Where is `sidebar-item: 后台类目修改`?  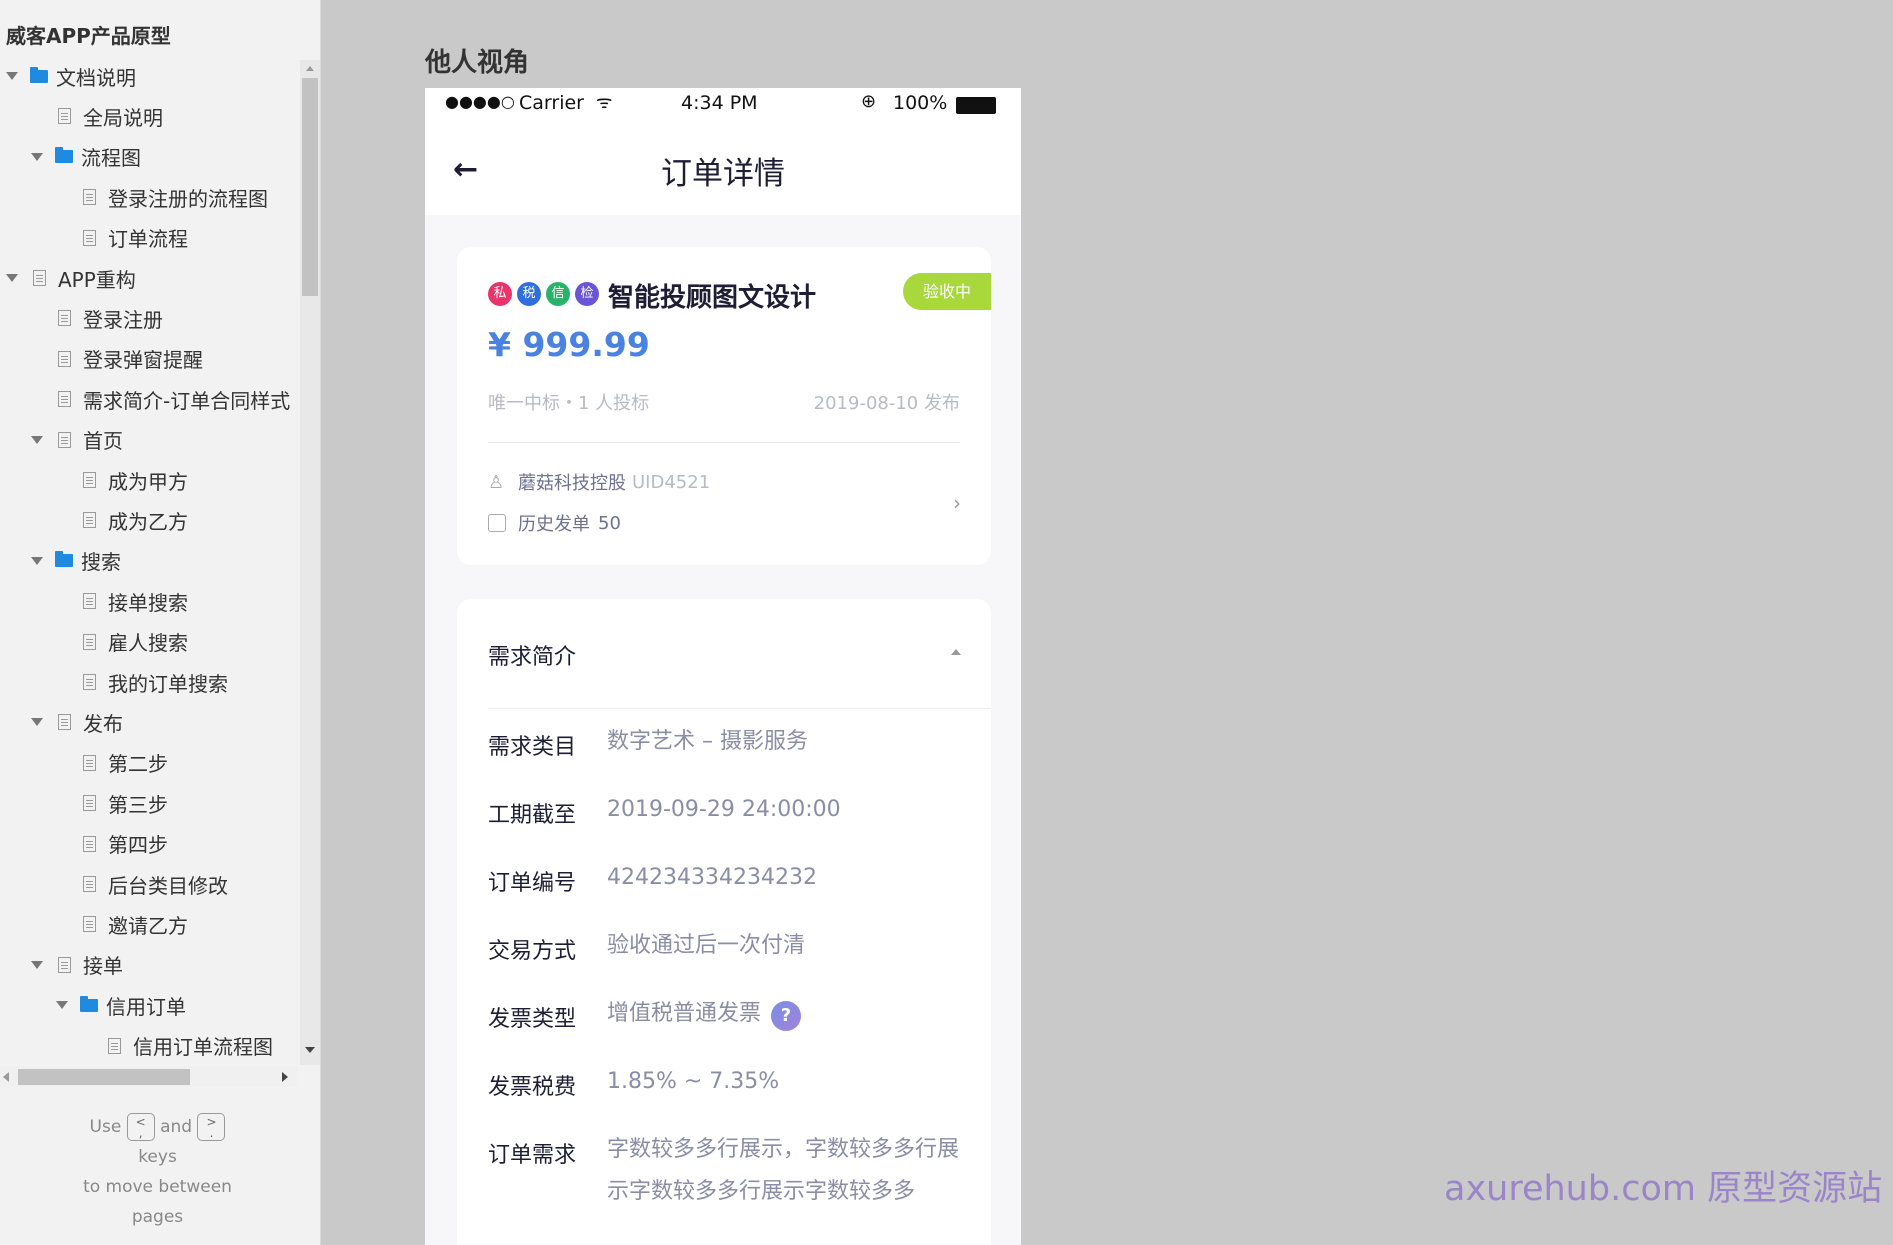 sidebar-item: 后台类目修改 is located at coordinates (142, 884).